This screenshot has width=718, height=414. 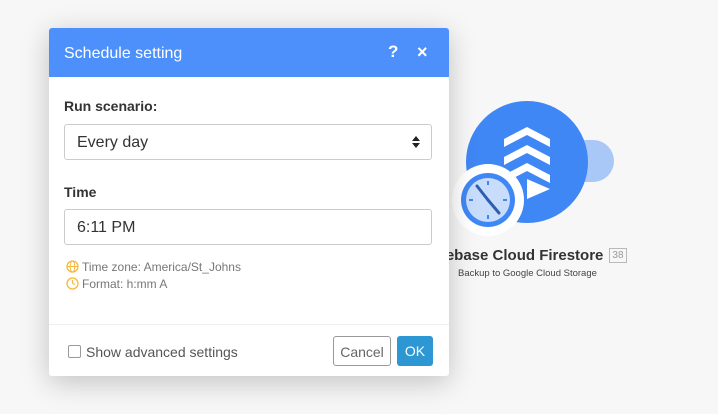 I want to click on help-button: ?, so click(x=393, y=52).